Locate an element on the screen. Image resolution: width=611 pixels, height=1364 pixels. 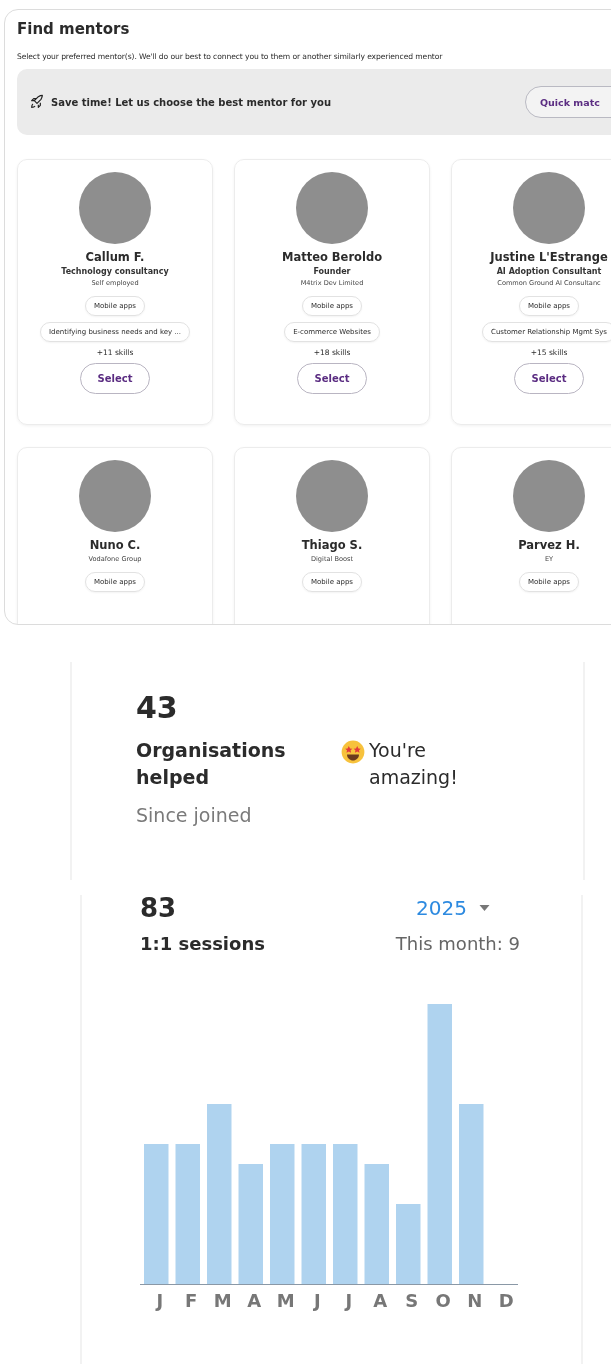
month-label: N is located at coordinates (475, 1300).